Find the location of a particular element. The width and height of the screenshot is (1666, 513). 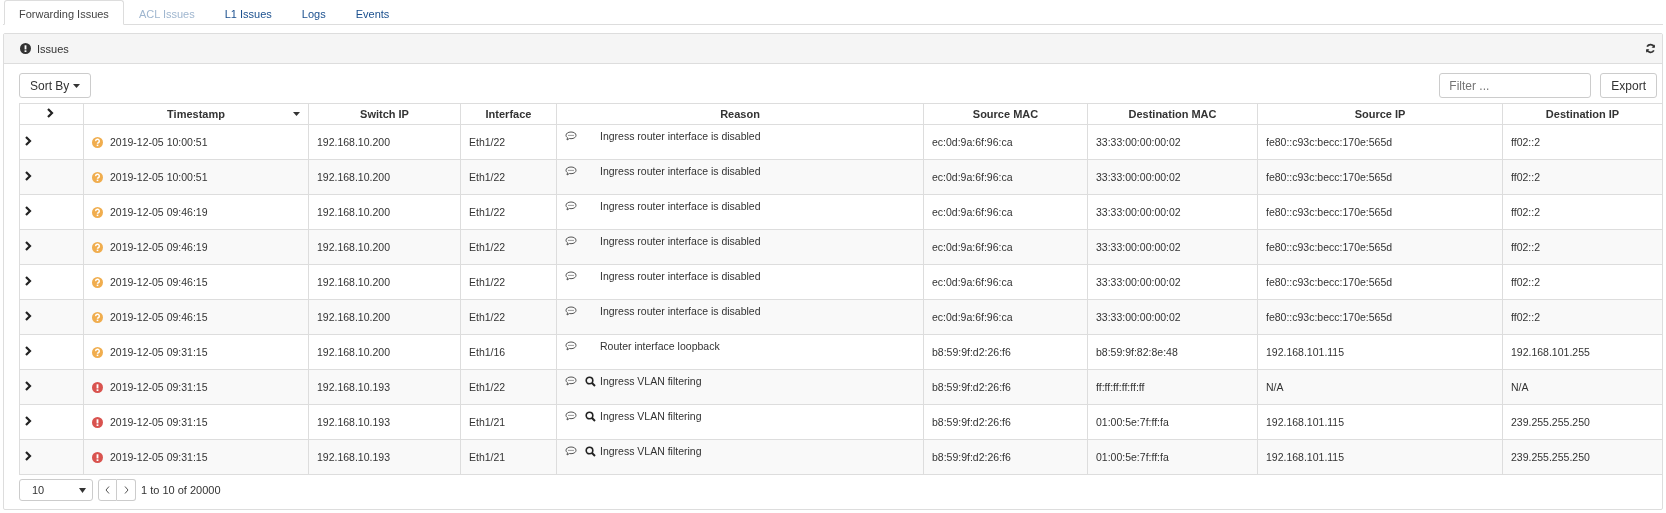

column-header: Timestamp is located at coordinates (196, 114).